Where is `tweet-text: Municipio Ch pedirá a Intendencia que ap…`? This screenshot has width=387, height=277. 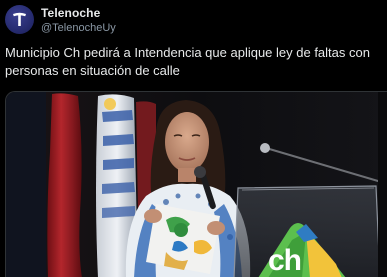 tweet-text: Municipio Ch pedirá a Intendencia que ap… is located at coordinates (187, 61).